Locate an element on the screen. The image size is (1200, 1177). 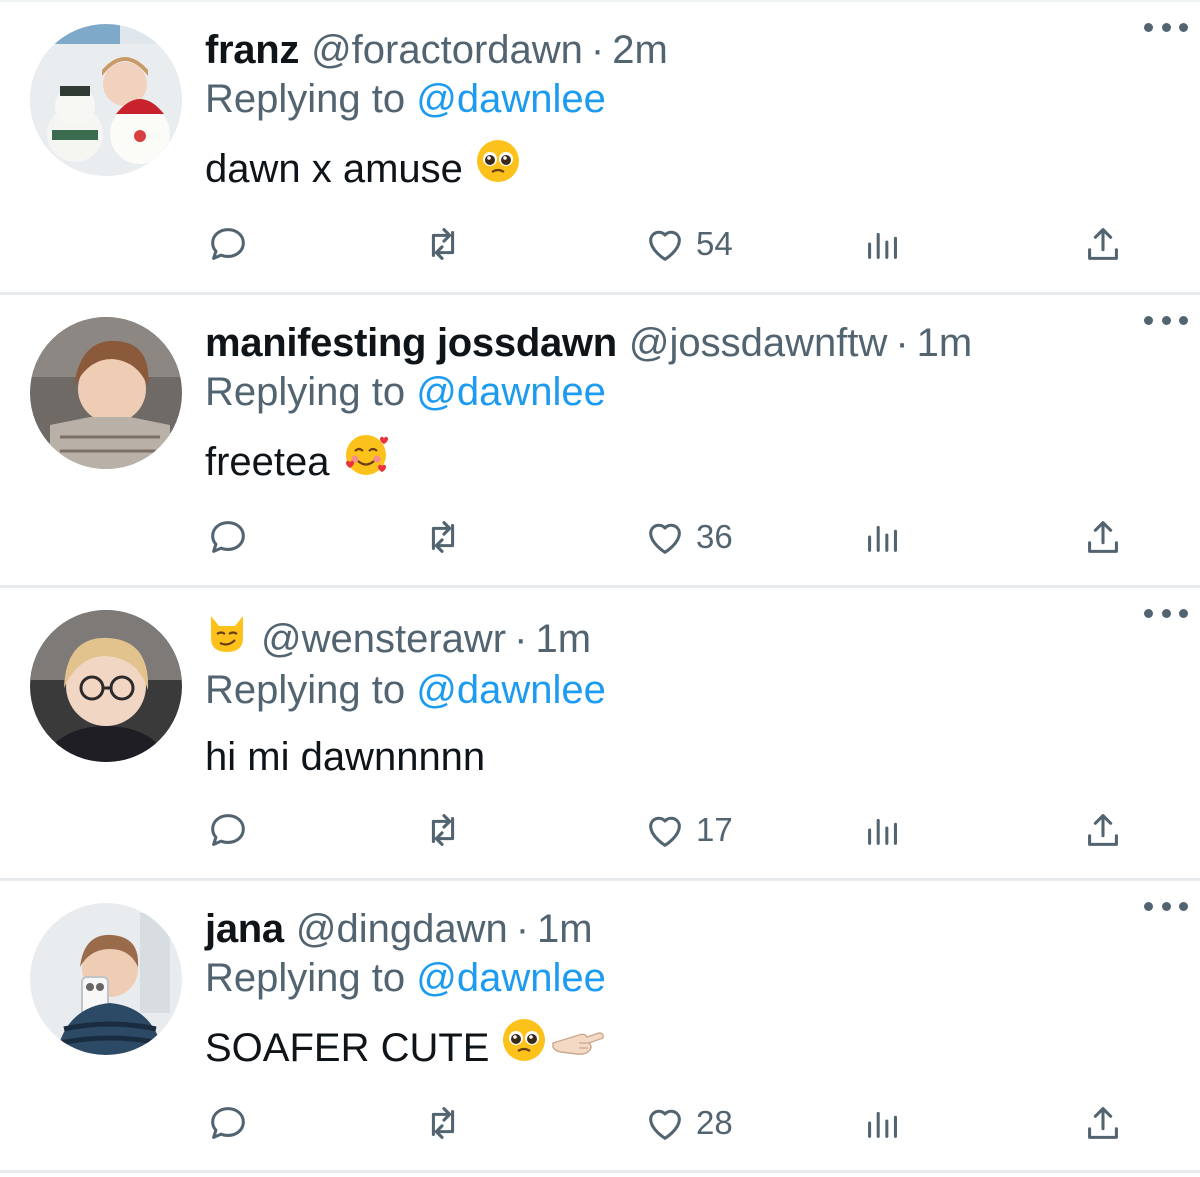
like-button: 17 is located at coordinates (687, 830).